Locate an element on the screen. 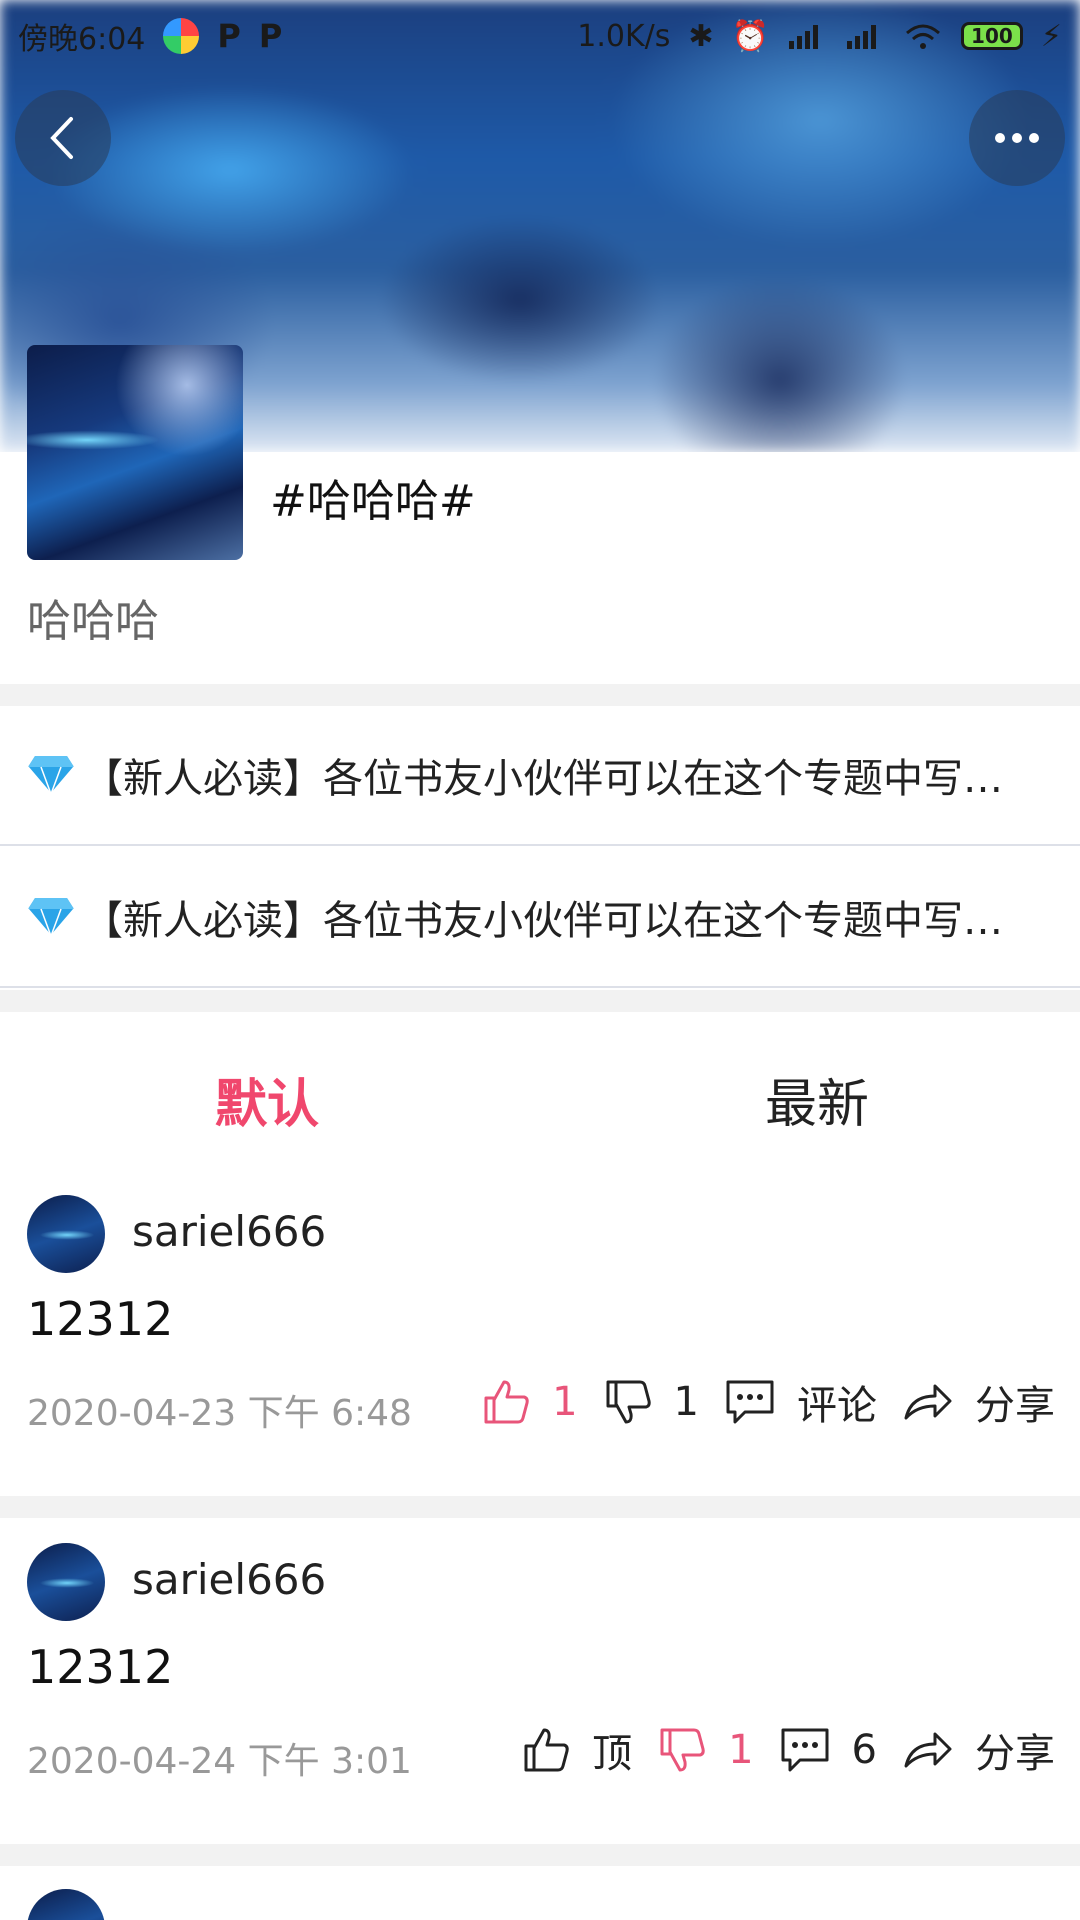 The image size is (1080, 1920). like-button: 1 is located at coordinates (530, 1402).